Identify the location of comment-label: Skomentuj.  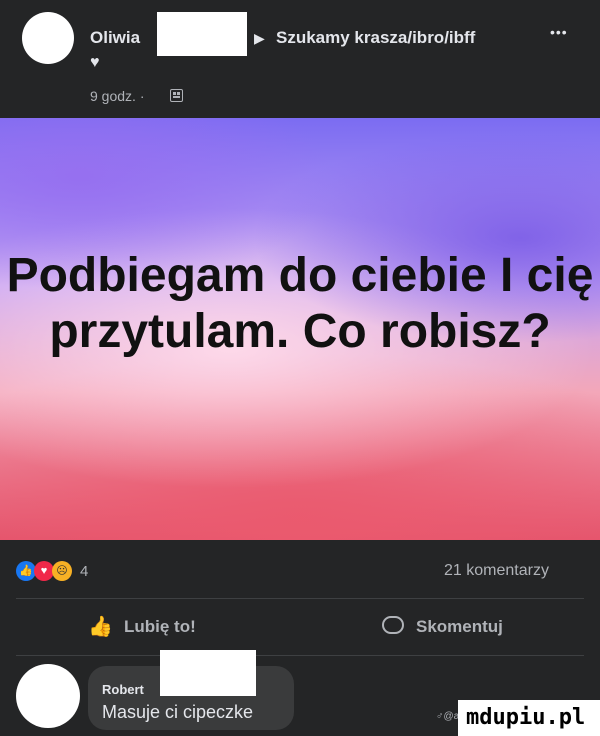
(459, 626).